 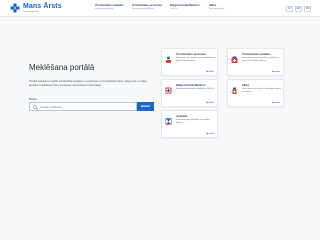 I want to click on diagnosis-icon, so click(x=168, y=90).